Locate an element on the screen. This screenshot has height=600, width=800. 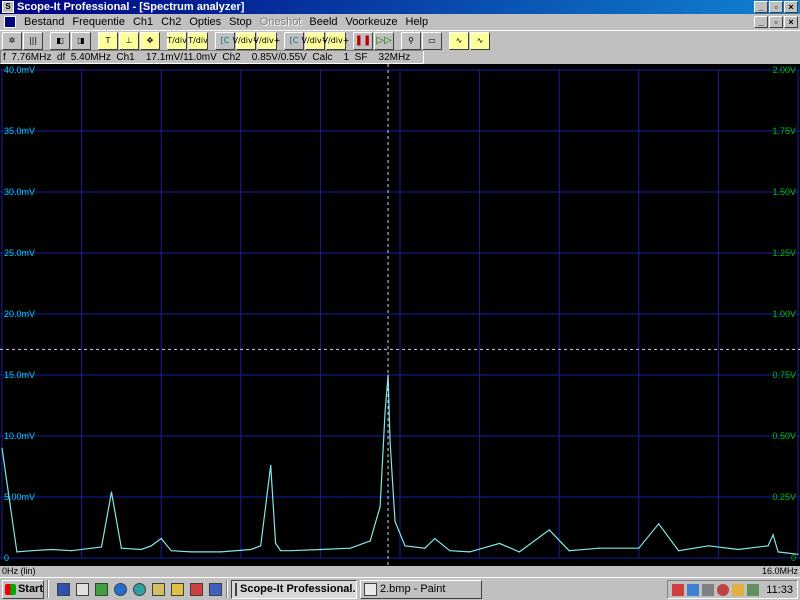
magnify-button: ⚲ is located at coordinates (411, 40).